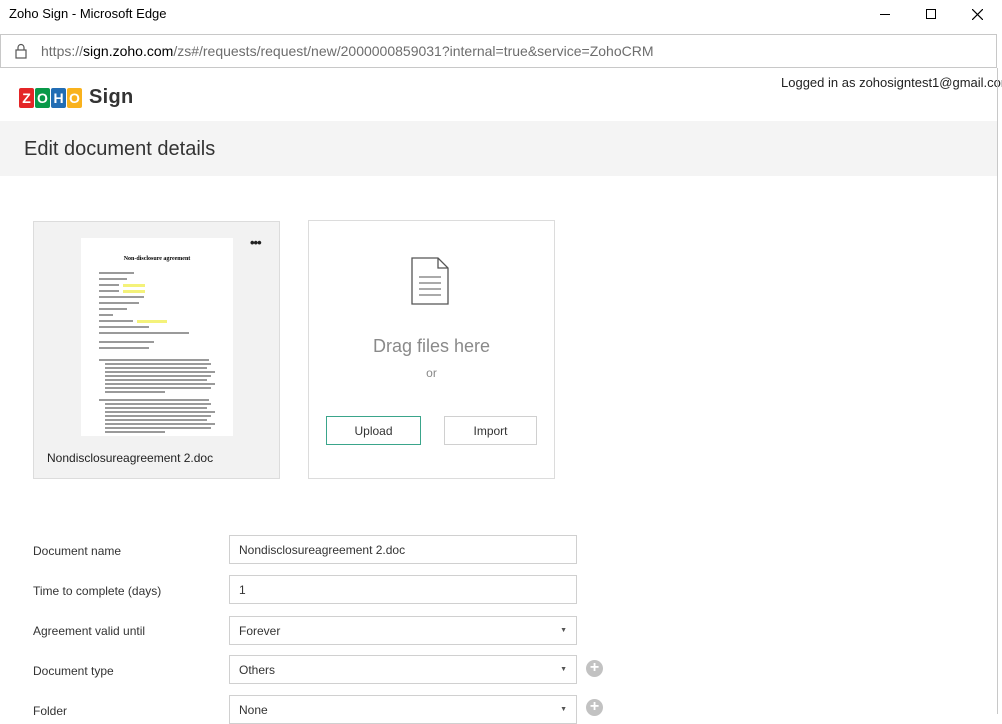 Image resolution: width=1002 pixels, height=724 pixels. I want to click on minimize-icon, so click(885, 14).